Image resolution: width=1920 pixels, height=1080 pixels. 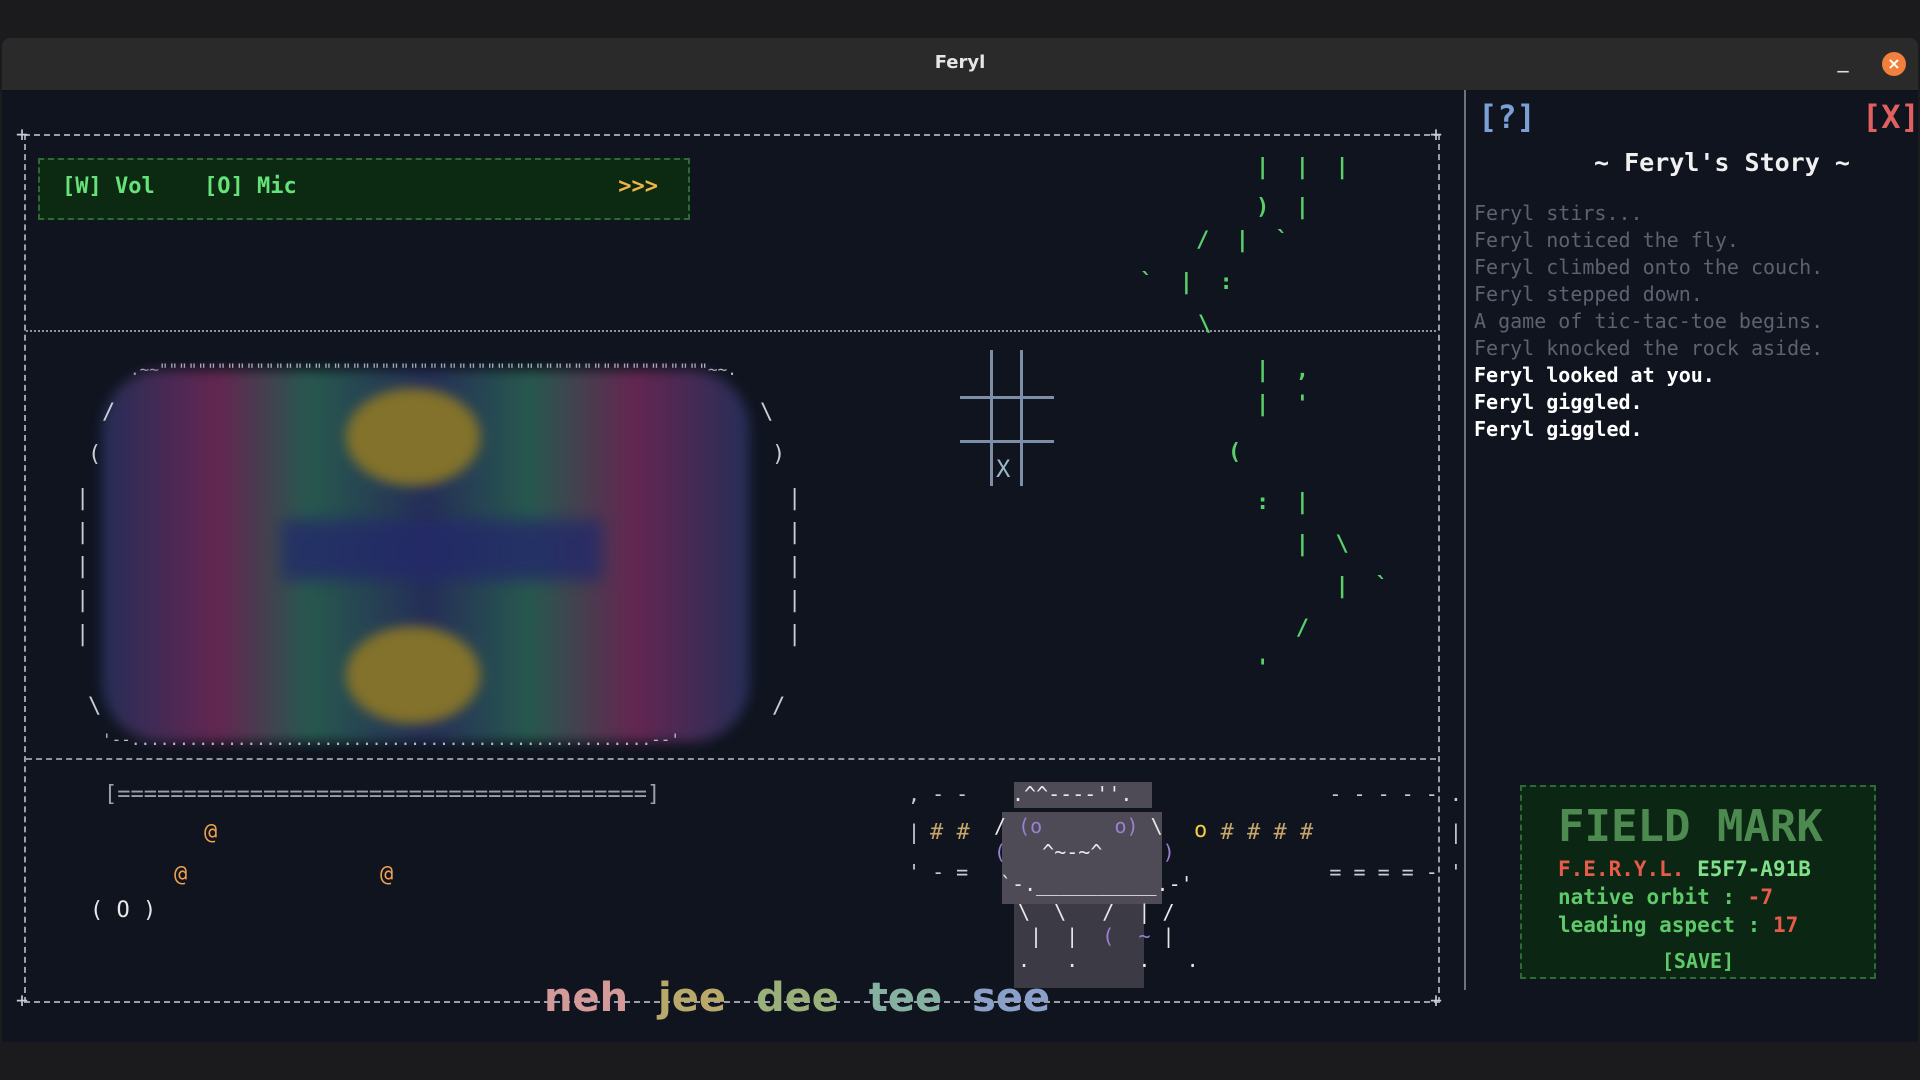 I want to click on rug-pattern: # #, so click(x=950, y=832).